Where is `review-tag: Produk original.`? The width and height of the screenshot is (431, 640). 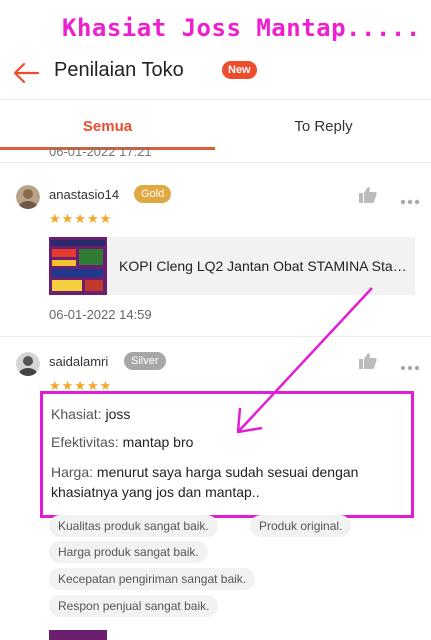
review-tag: Produk original. is located at coordinates (301, 526).